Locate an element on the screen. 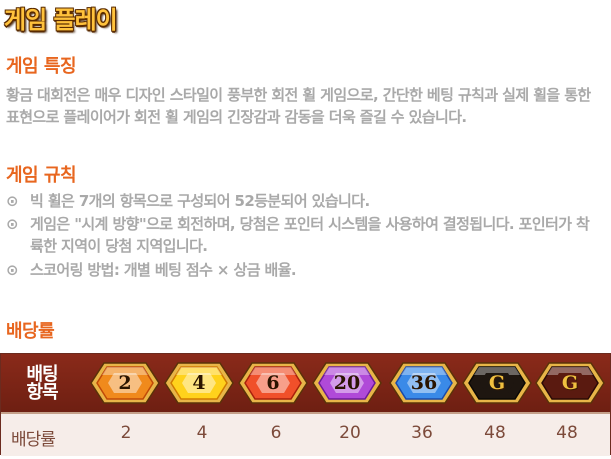  payout-value: 4 is located at coordinates (202, 433).